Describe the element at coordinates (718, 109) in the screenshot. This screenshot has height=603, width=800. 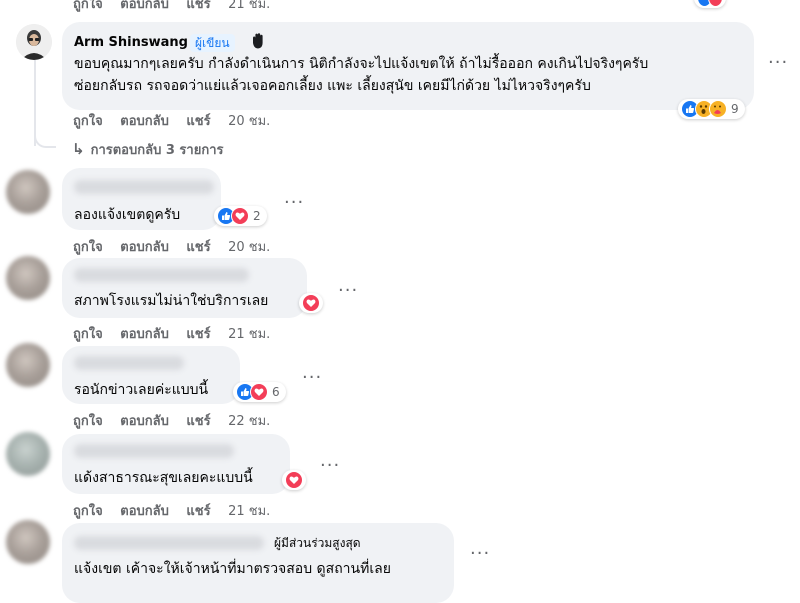
I see `care-icon` at that location.